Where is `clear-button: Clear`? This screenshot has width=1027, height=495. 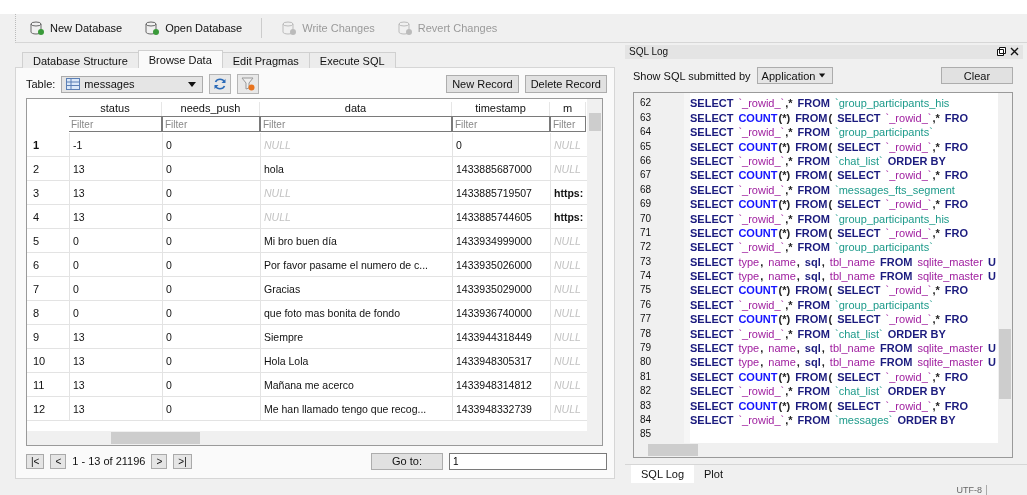 clear-button: Clear is located at coordinates (977, 76).